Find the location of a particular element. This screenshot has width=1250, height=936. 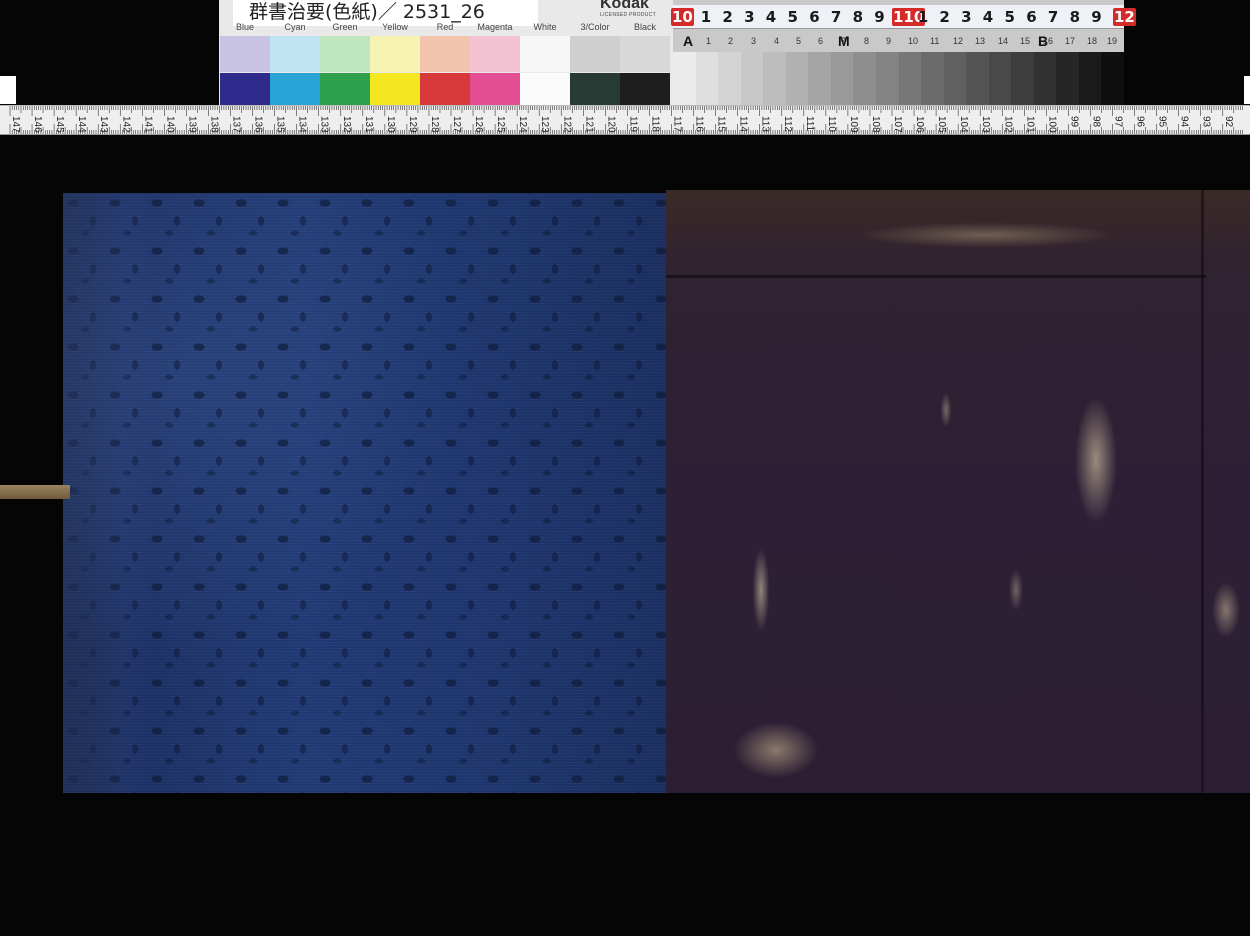

tape-number: 119 is located at coordinates (632, 124).